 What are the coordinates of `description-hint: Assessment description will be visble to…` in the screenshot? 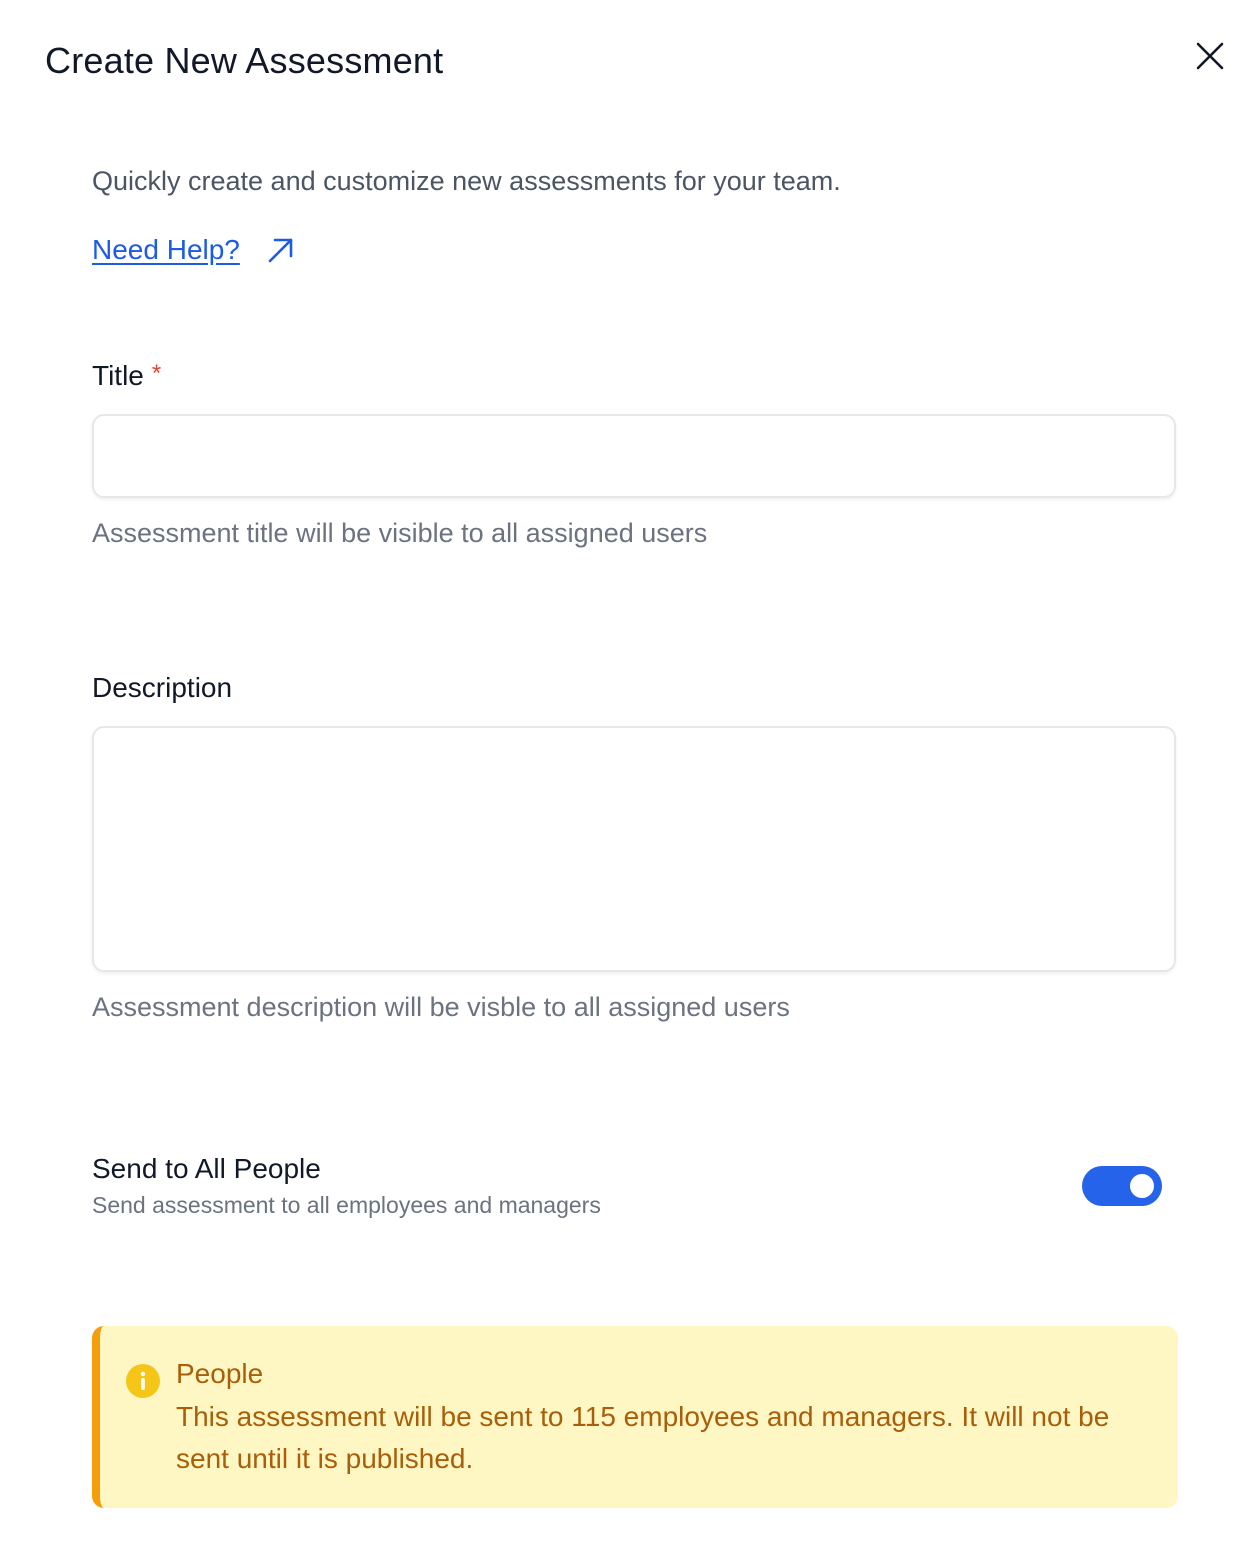 It's located at (441, 1007).